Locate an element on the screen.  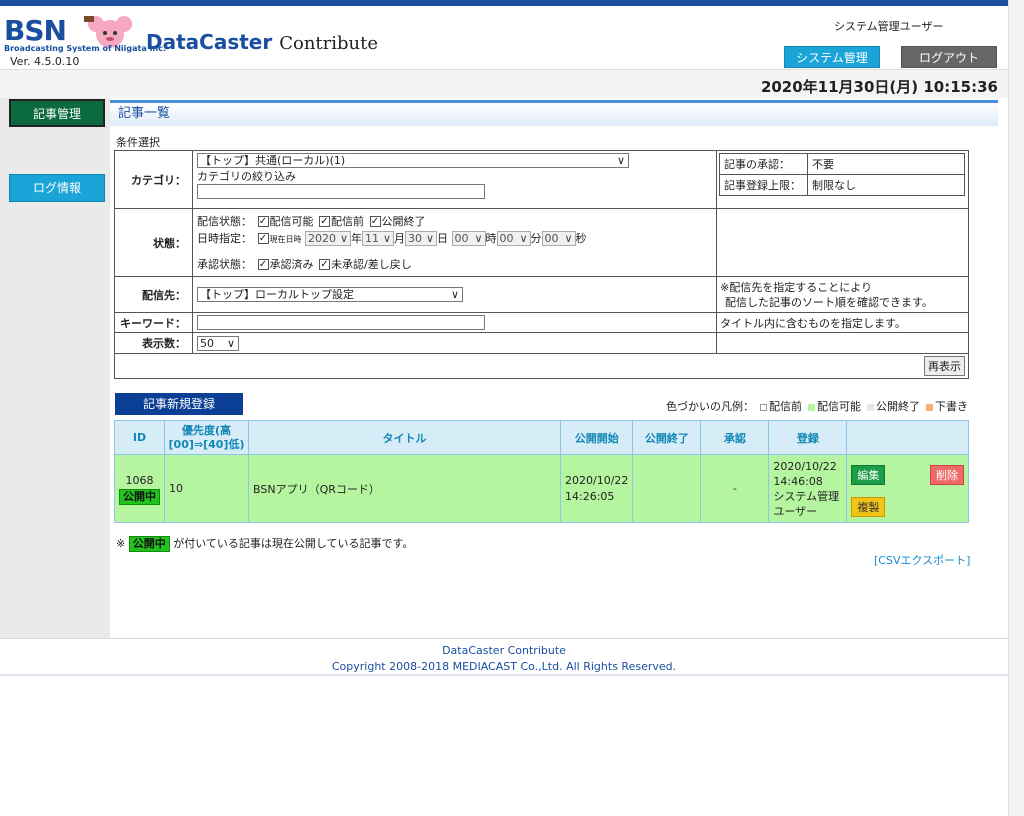
legend-swatch-deliverable is located at coordinates (811, 407).